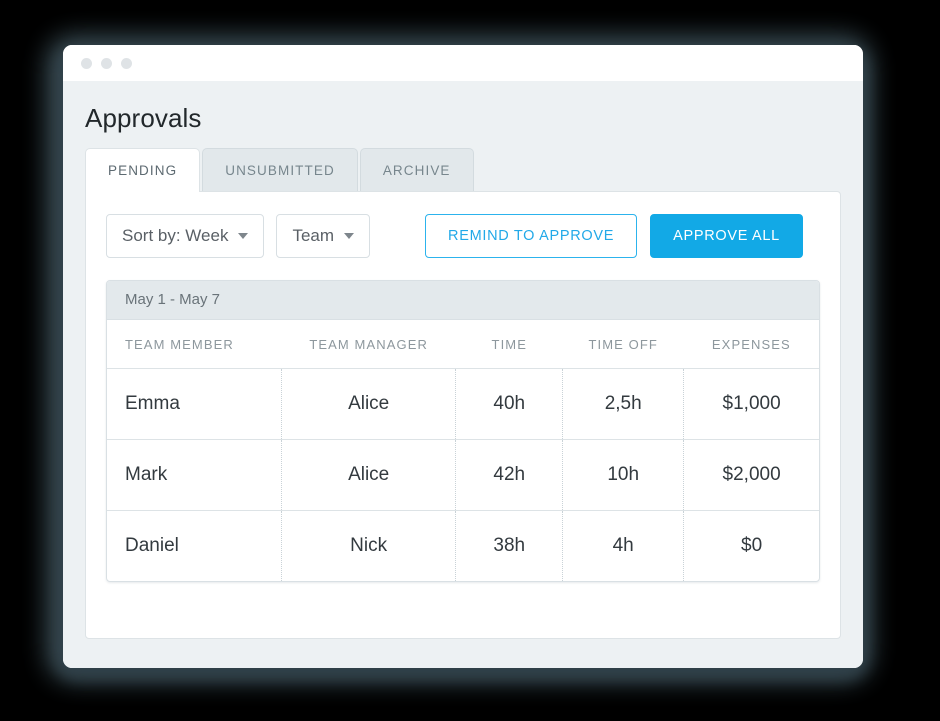  I want to click on column-header-time: TIME, so click(509, 344).